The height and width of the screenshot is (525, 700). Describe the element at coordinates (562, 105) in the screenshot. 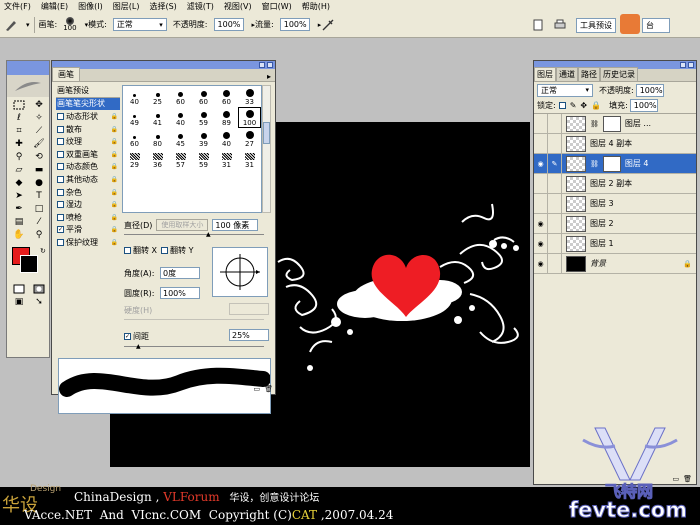

I see `lock-transparency-checkbox` at that location.